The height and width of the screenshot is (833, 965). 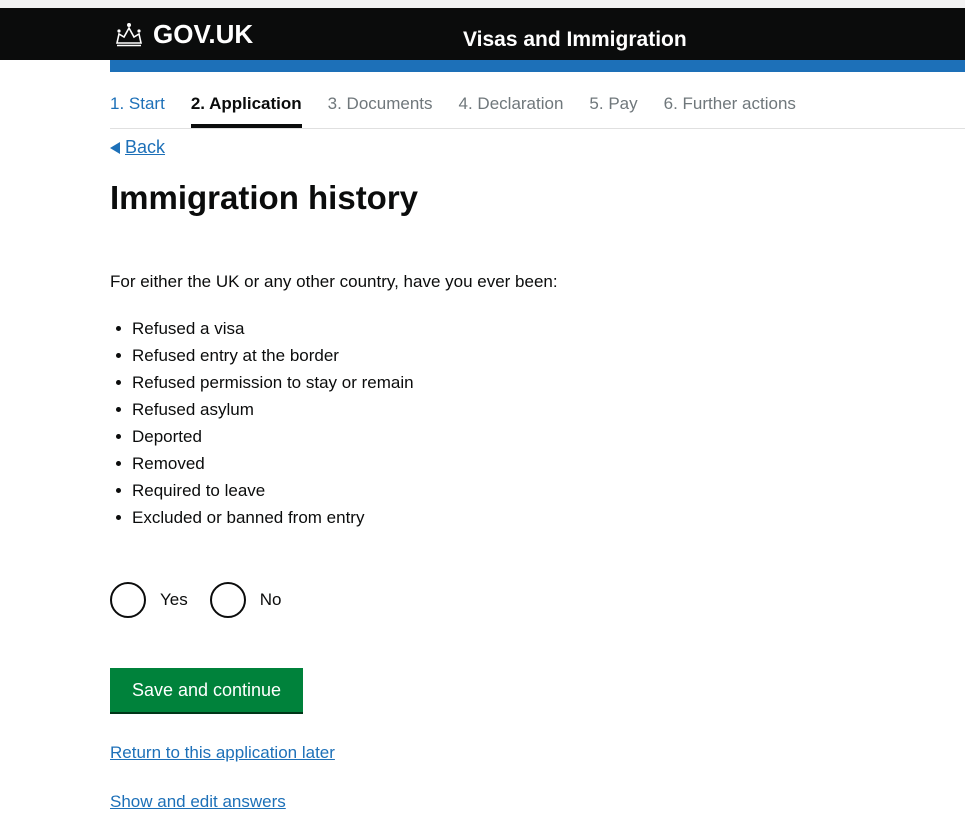 I want to click on yes-no-radio-group: Yes No, so click(x=206, y=600).